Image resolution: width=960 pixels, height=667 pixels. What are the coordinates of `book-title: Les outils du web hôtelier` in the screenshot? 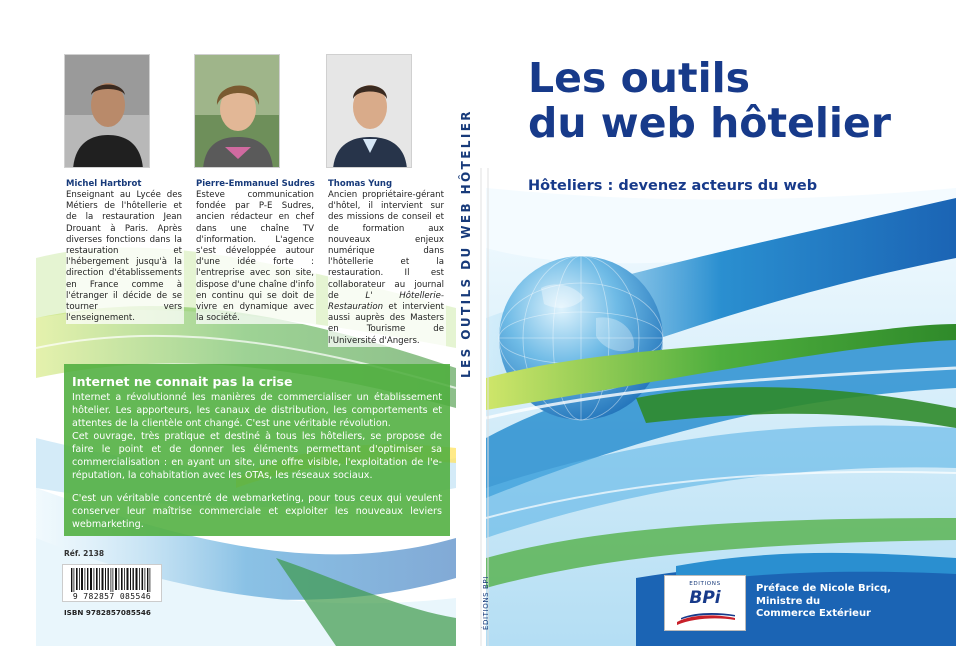 It's located at (709, 101).